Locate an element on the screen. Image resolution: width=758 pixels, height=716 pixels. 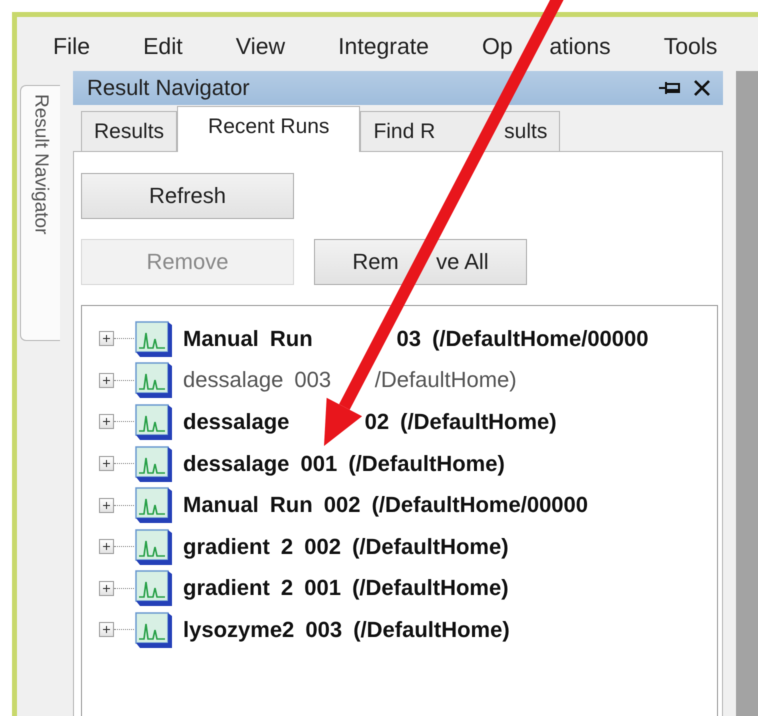
run-label: dessalage 001 (/DefaultHome) is located at coordinates (344, 463).